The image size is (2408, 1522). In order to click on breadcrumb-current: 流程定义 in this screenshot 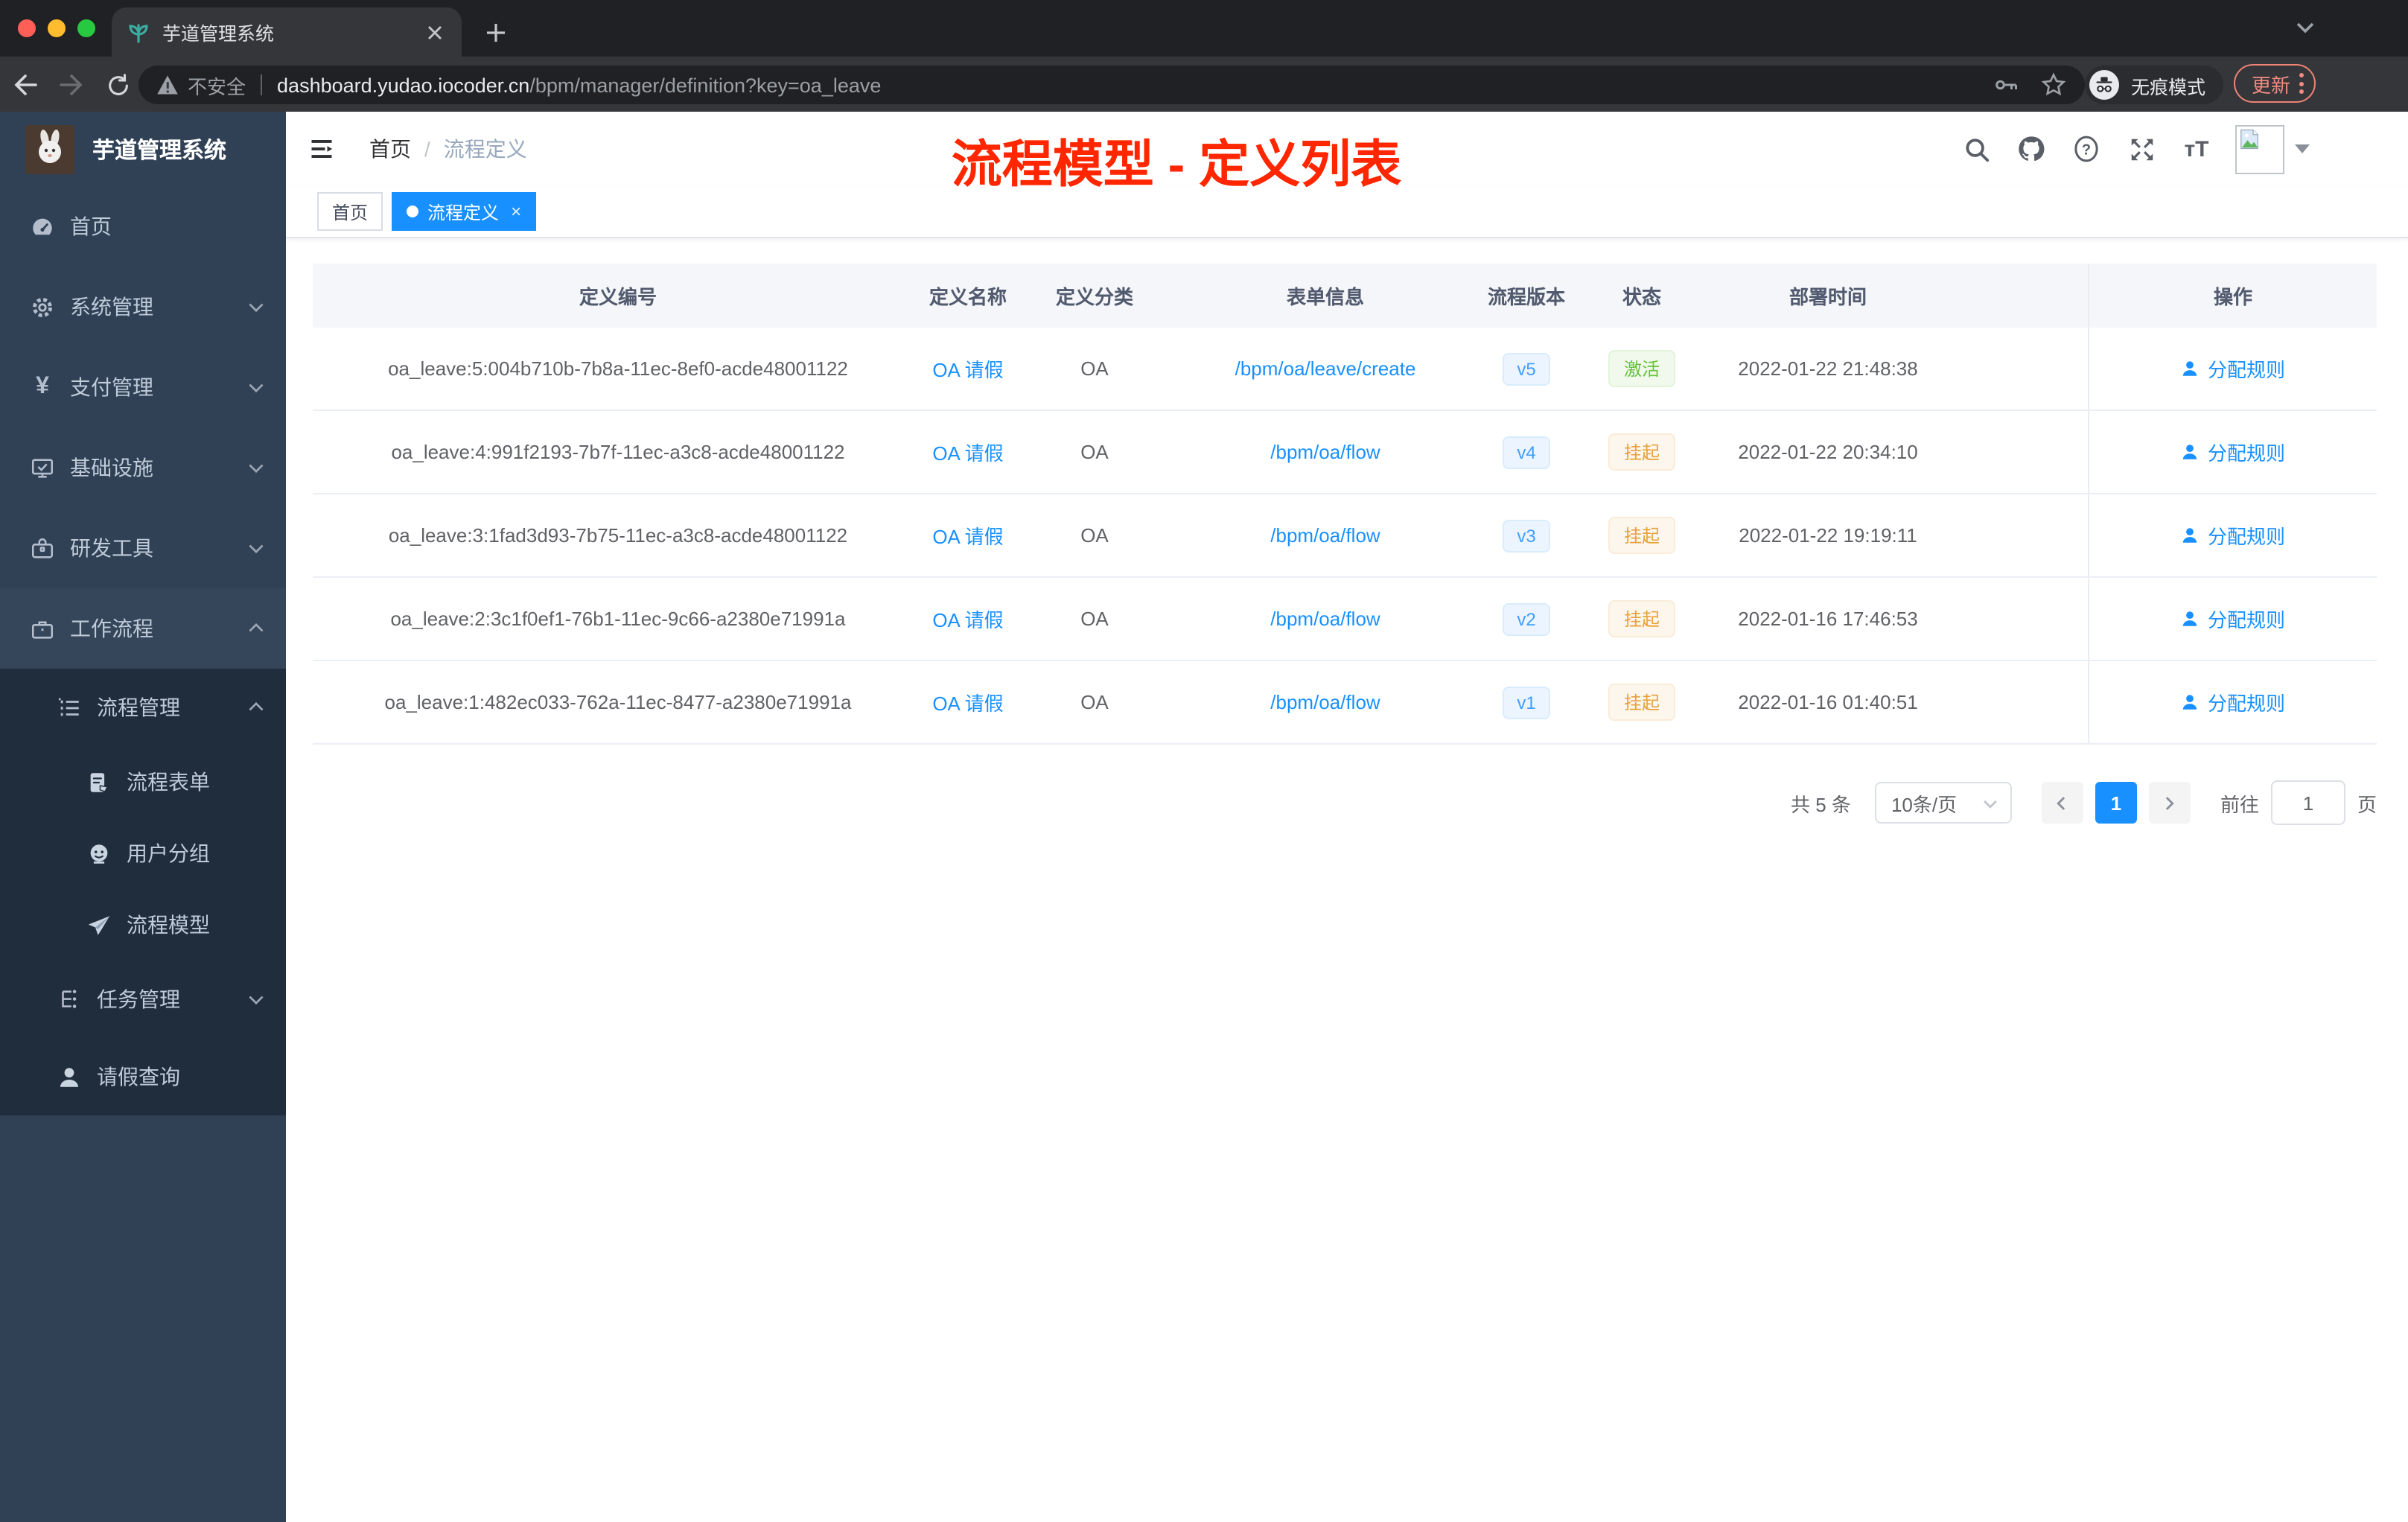, I will do `click(485, 149)`.